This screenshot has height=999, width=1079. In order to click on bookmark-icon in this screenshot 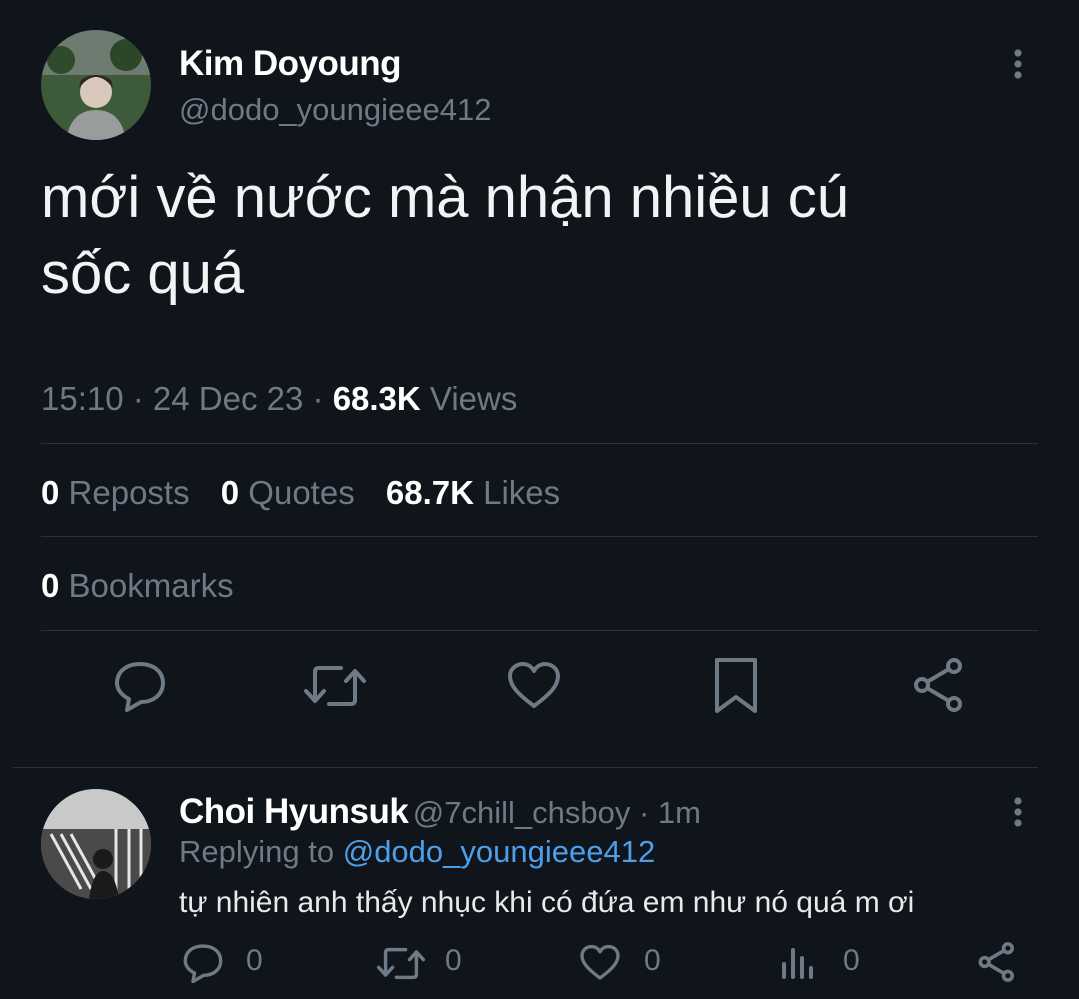, I will do `click(736, 686)`.